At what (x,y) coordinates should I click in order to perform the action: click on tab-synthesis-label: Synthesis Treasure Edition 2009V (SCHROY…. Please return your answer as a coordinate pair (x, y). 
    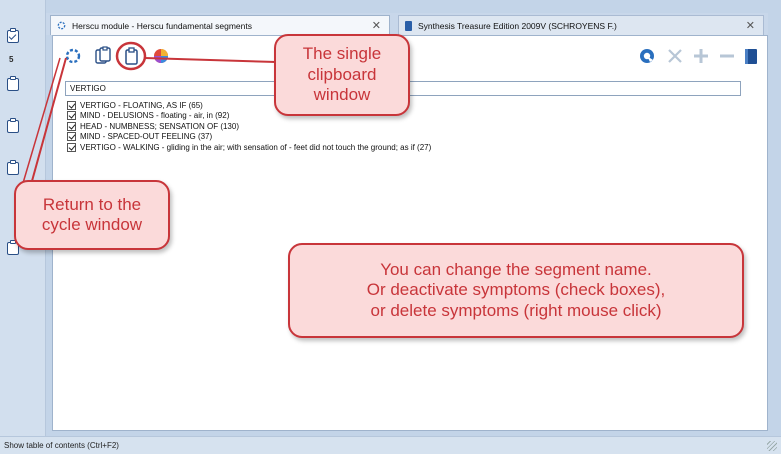
    Looking at the image, I should click on (517, 25).